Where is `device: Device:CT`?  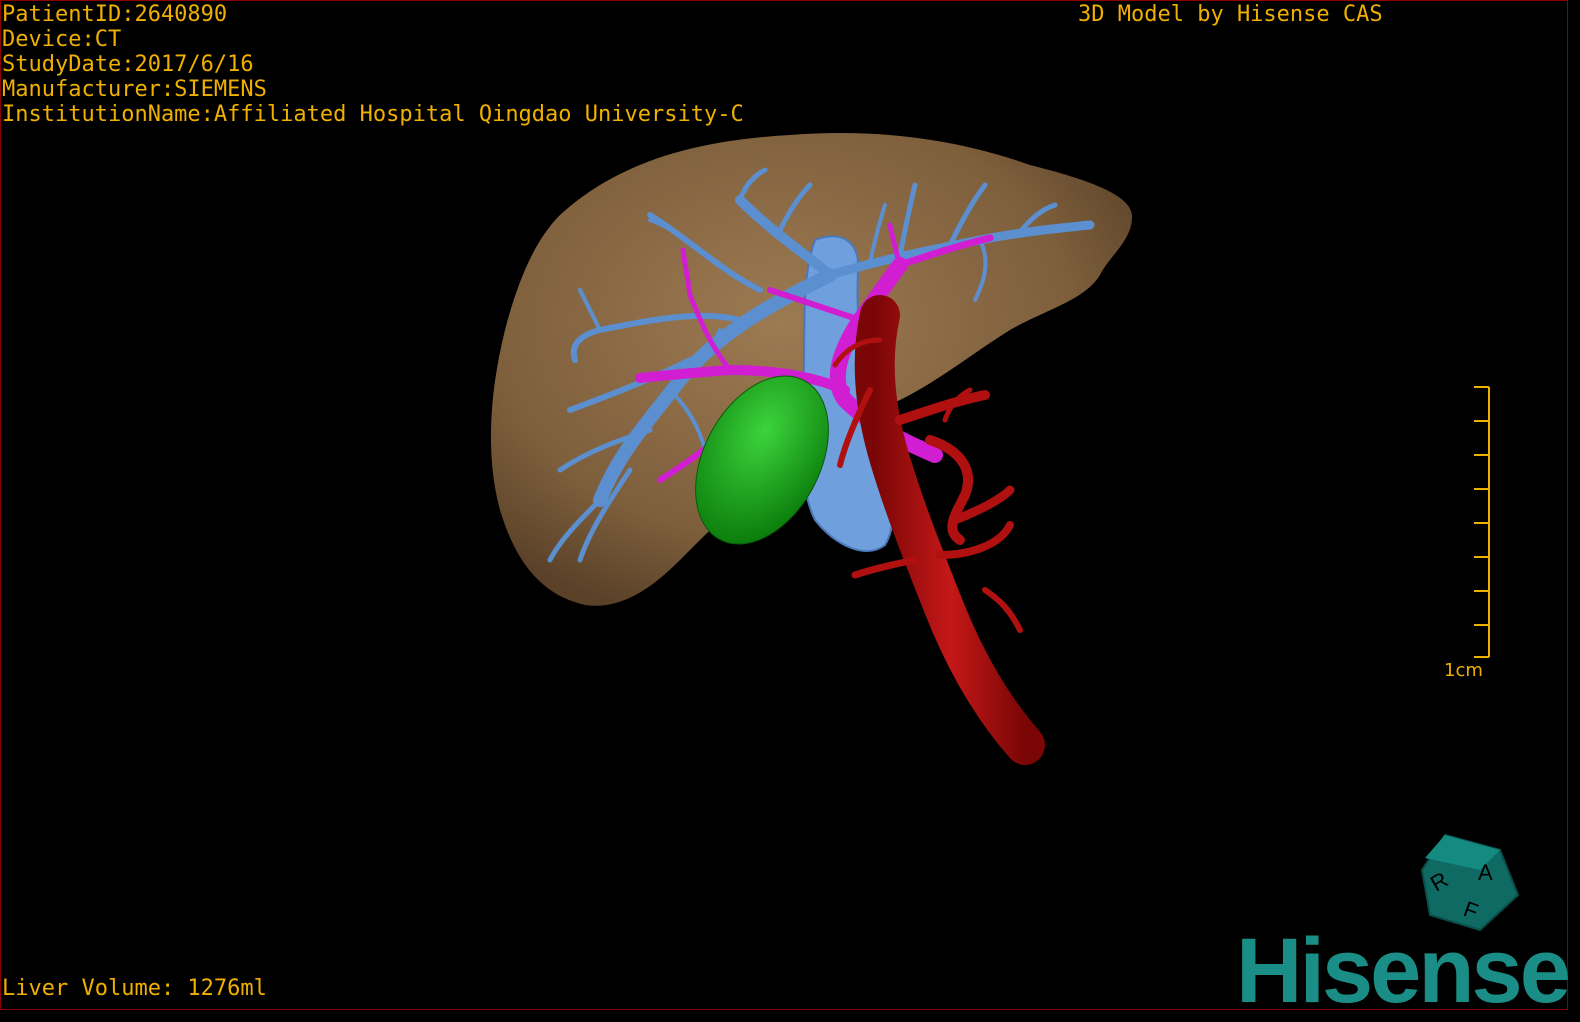 device: Device:CT is located at coordinates (62, 39).